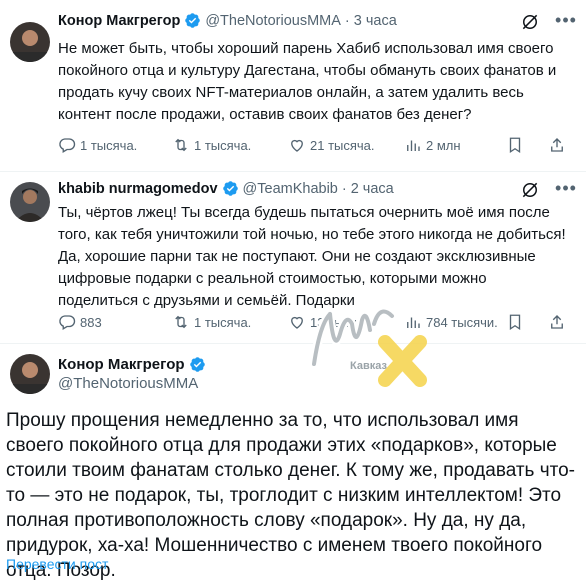  Describe the element at coordinates (290, 189) in the screenshot. I see `author-handle: @TeamKhabib` at that location.